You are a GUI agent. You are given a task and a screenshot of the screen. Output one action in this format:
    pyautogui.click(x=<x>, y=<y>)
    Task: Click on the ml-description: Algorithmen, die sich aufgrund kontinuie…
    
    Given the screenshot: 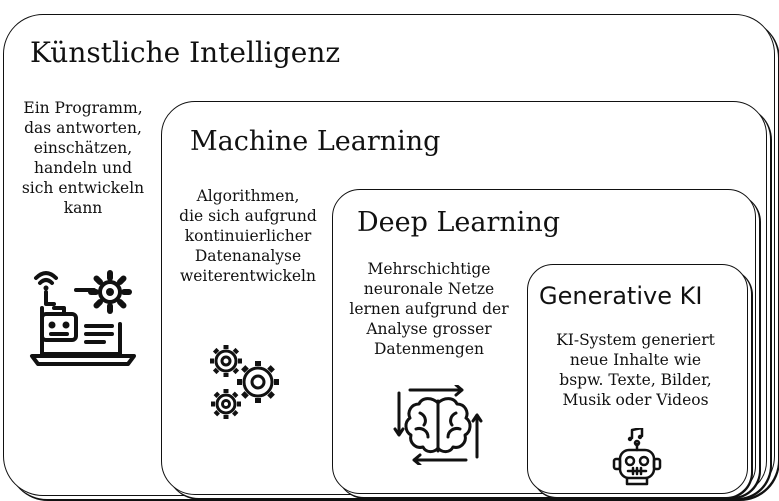 What is the action you would take?
    pyautogui.click(x=248, y=236)
    